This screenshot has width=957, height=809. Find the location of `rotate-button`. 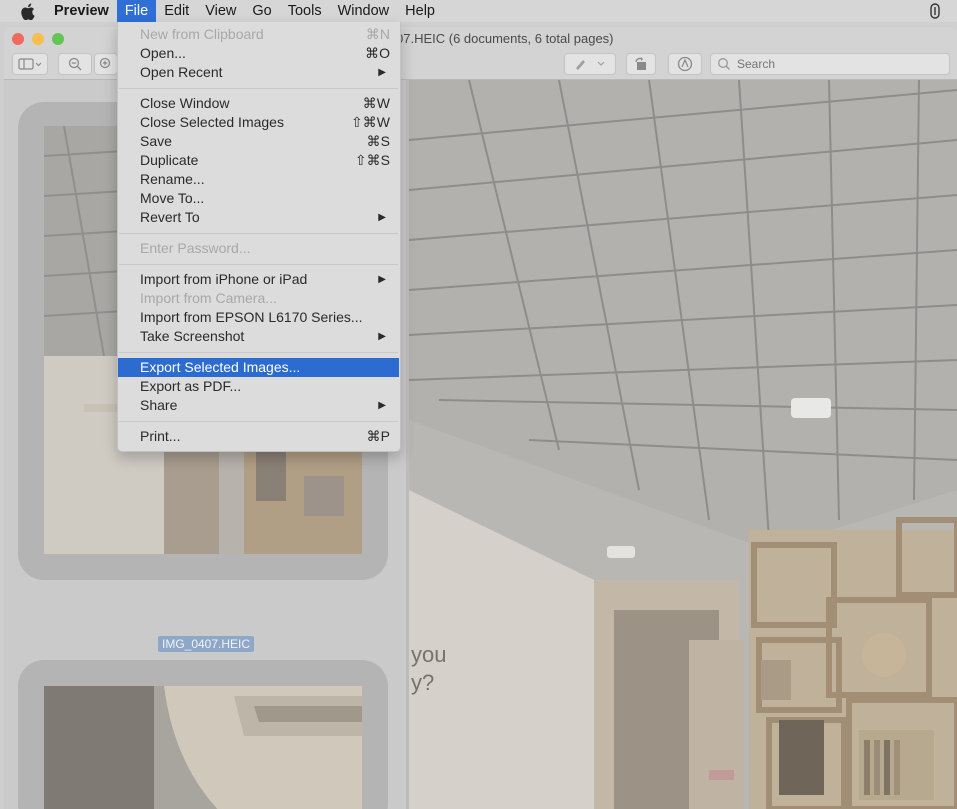

rotate-button is located at coordinates (641, 64).